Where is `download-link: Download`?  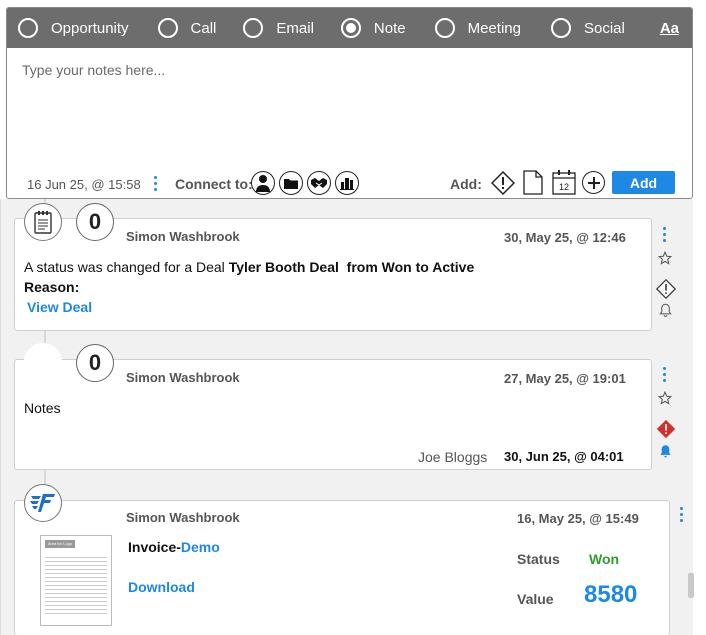
download-link: Download is located at coordinates (161, 587).